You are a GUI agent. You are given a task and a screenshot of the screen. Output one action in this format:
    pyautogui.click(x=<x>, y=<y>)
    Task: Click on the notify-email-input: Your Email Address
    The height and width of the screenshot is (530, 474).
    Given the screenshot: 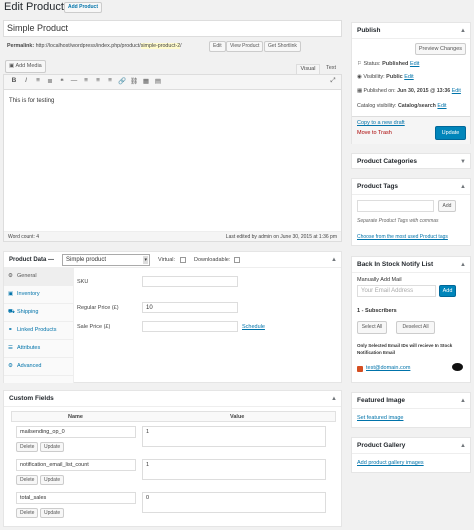 What is the action you would take?
    pyautogui.click(x=396, y=291)
    